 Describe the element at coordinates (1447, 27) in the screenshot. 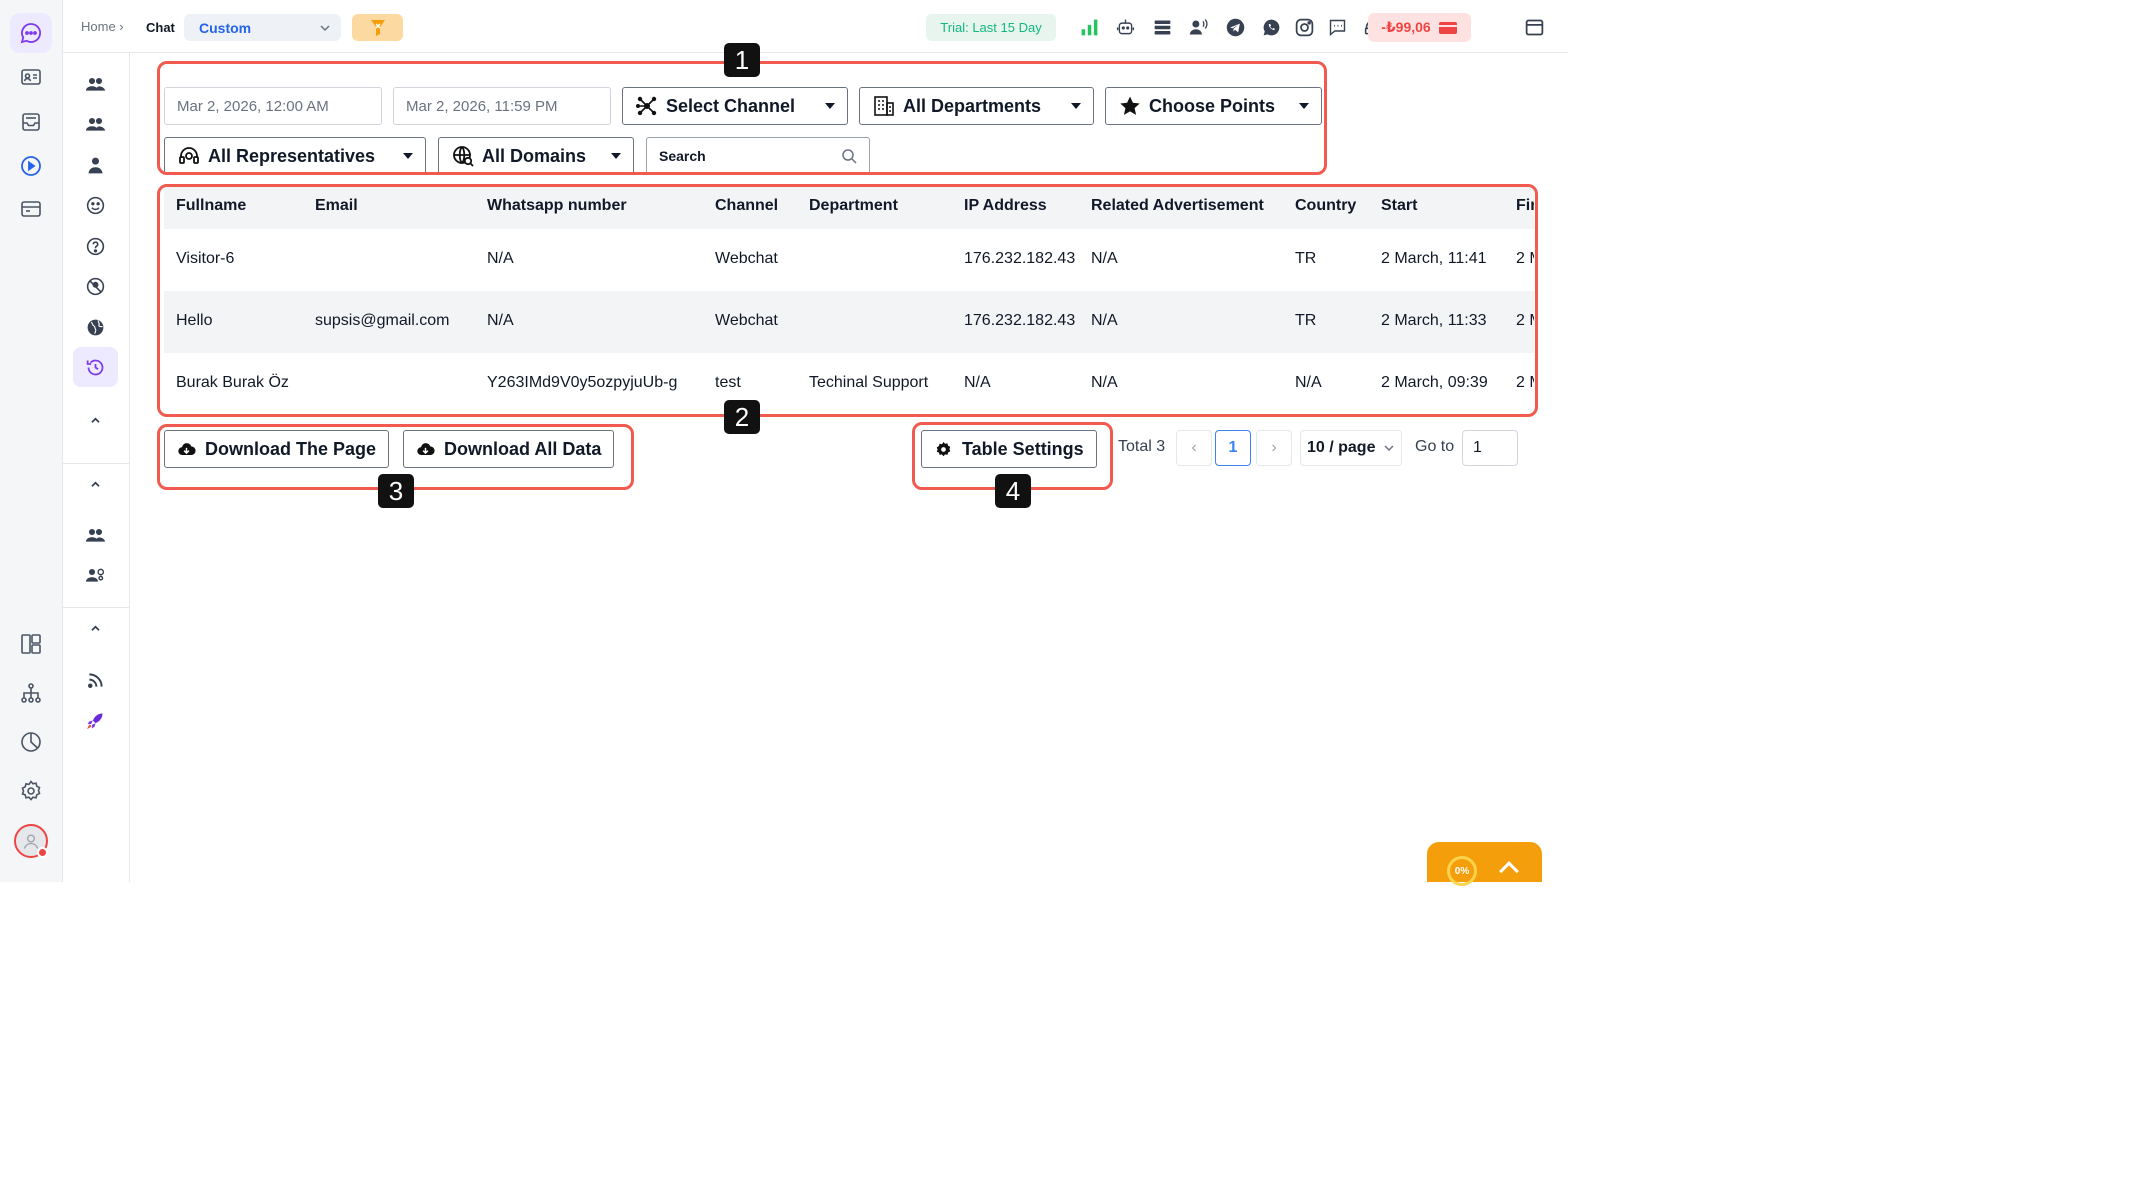

I see `wallet-icon` at that location.